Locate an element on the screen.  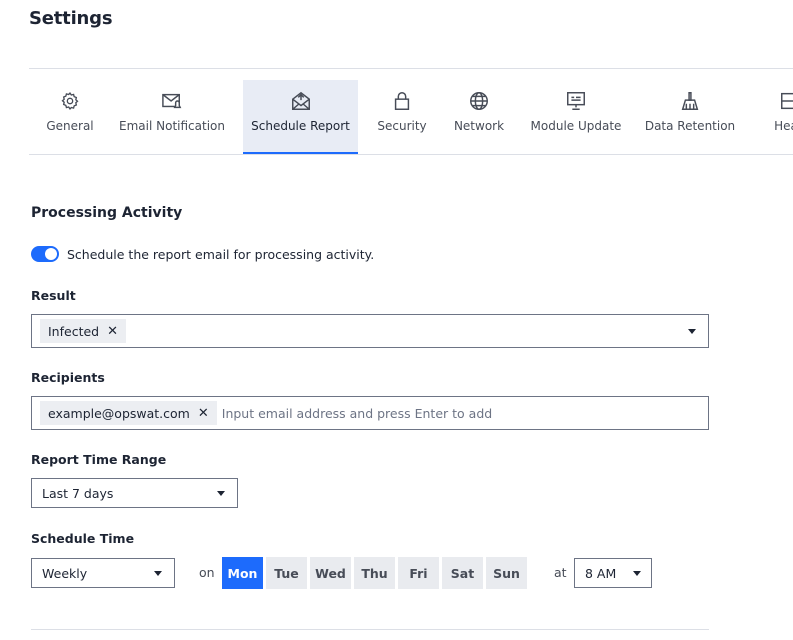
hour-select: 8 AM is located at coordinates (613, 573).